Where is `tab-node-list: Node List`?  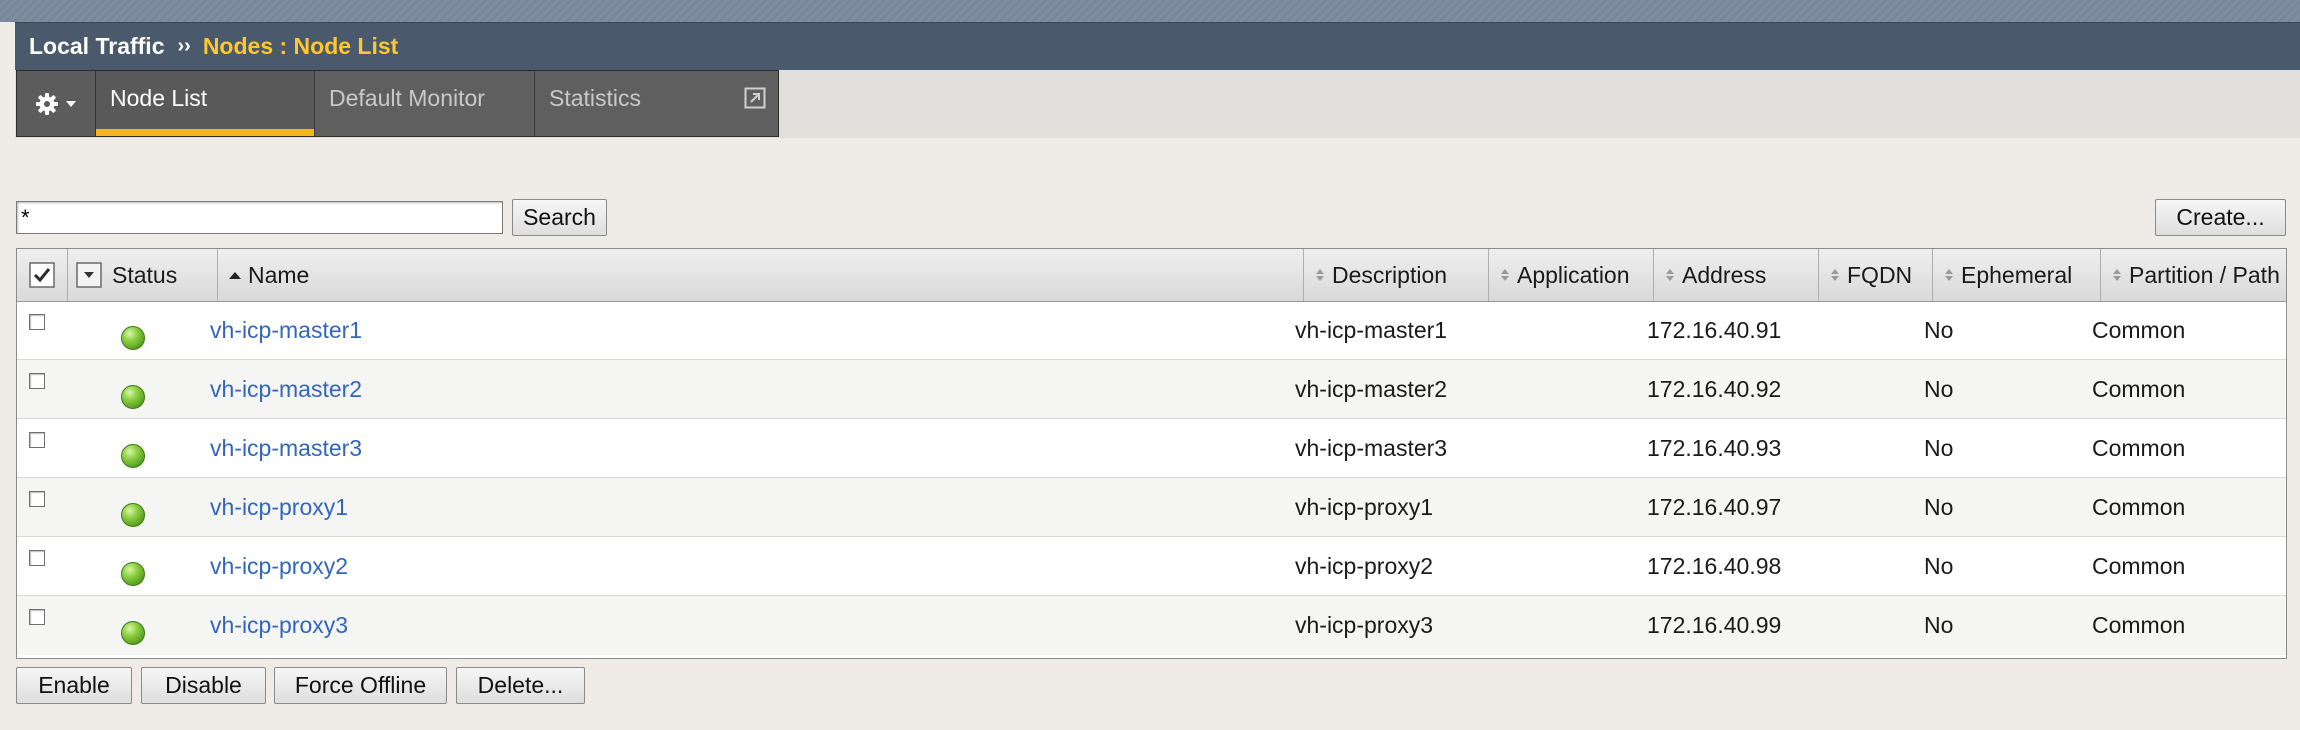 tab-node-list: Node List is located at coordinates (205, 103).